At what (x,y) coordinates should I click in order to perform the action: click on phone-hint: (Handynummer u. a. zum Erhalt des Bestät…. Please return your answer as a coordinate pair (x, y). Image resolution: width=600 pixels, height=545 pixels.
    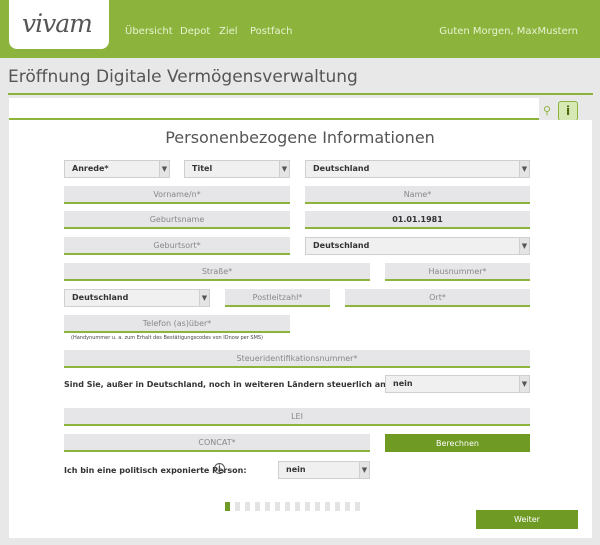
    Looking at the image, I should click on (167, 338).